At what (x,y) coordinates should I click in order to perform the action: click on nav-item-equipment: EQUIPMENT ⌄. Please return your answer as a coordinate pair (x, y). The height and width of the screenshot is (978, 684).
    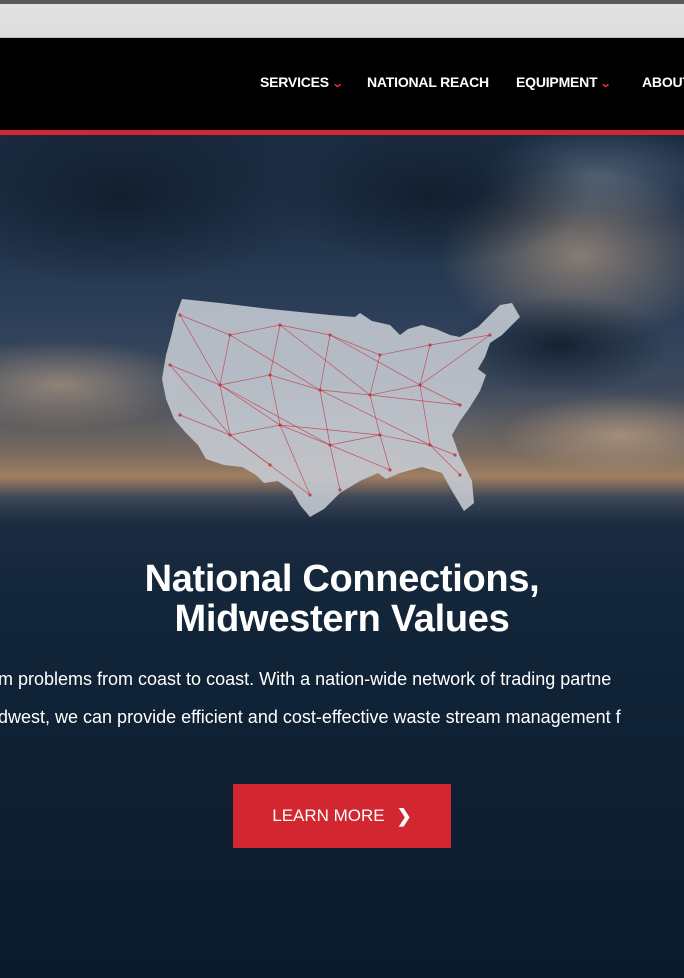
    Looking at the image, I should click on (564, 82).